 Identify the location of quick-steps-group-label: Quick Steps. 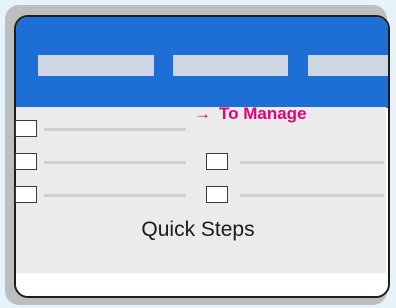
(198, 229).